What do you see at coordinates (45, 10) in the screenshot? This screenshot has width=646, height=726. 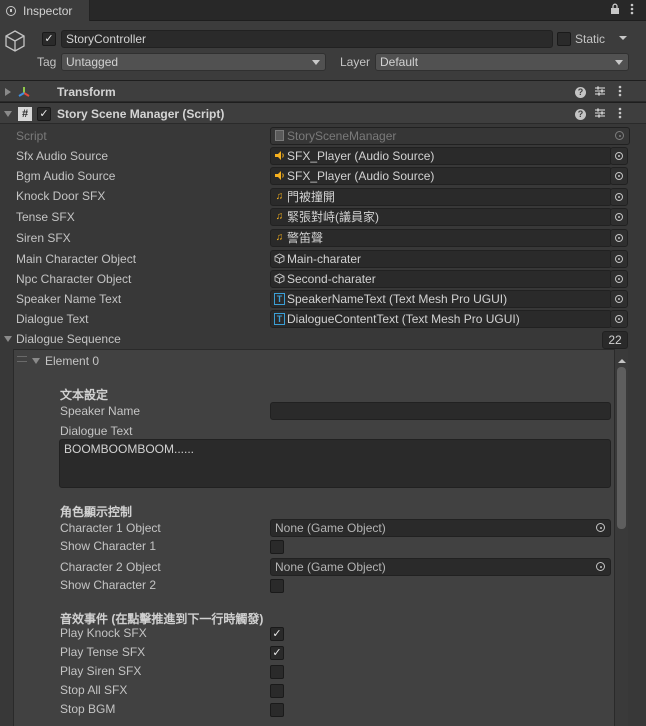 I see `tab-inspector: Inspector` at bounding box center [45, 10].